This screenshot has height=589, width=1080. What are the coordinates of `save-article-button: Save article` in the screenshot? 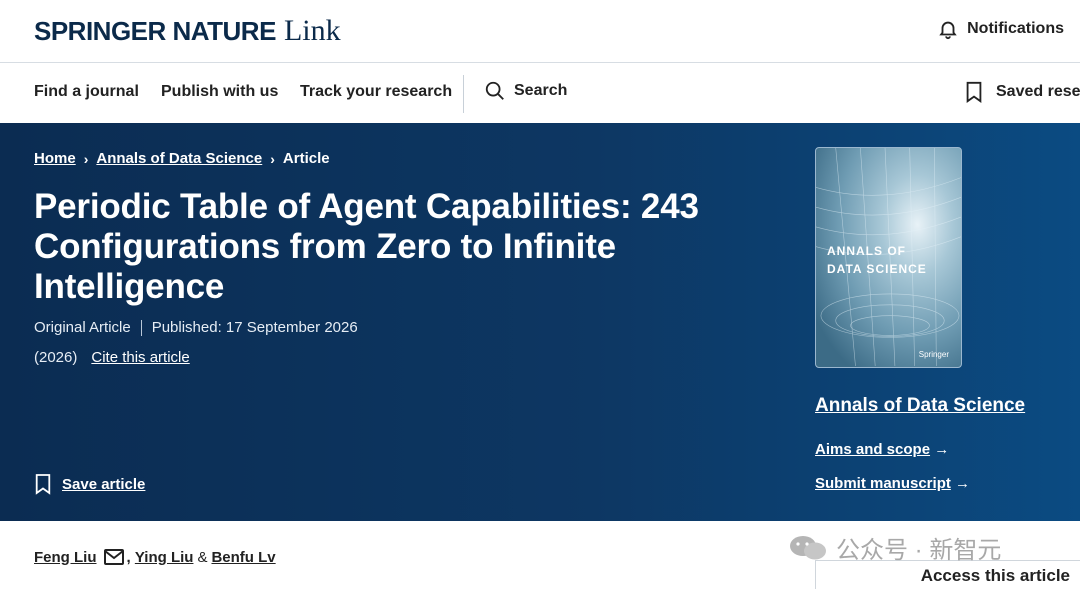 It's located at (89, 484).